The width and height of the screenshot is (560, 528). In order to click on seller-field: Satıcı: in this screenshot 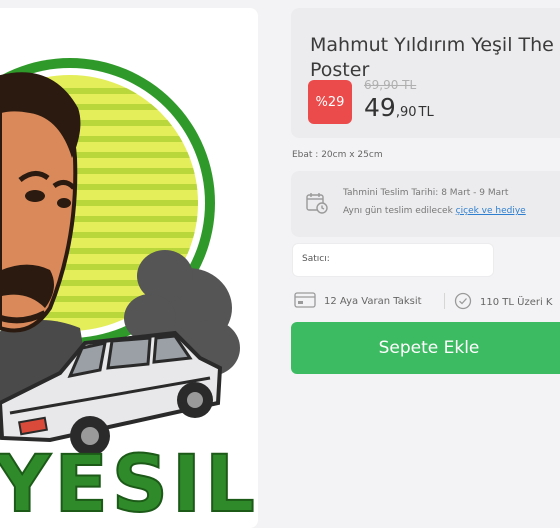, I will do `click(393, 260)`.